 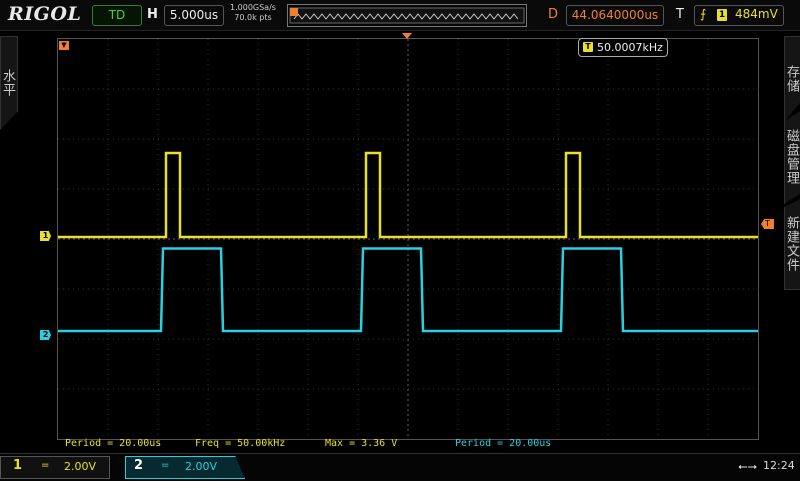 I want to click on trigger-label: T, so click(x=680, y=14).